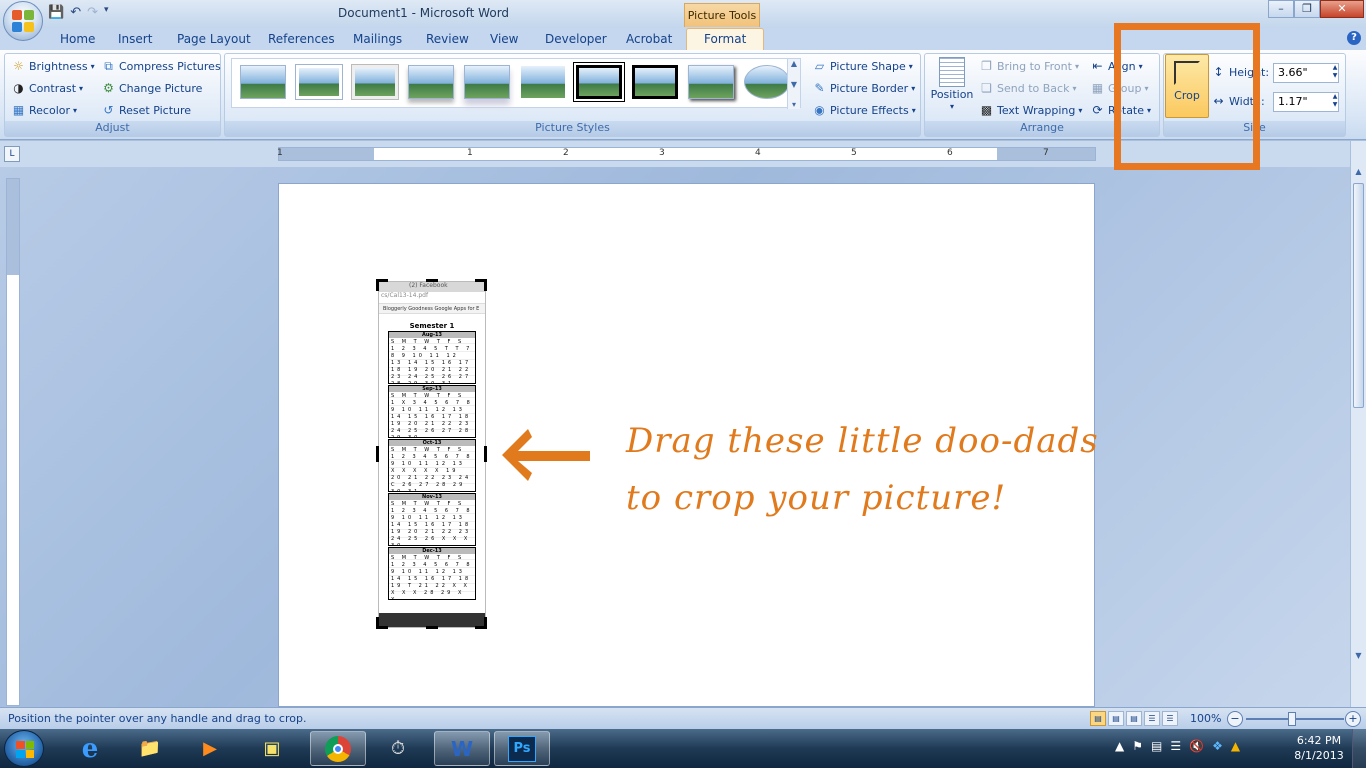  What do you see at coordinates (1307, 9) in the screenshot?
I see `maximize-button: ❐` at bounding box center [1307, 9].